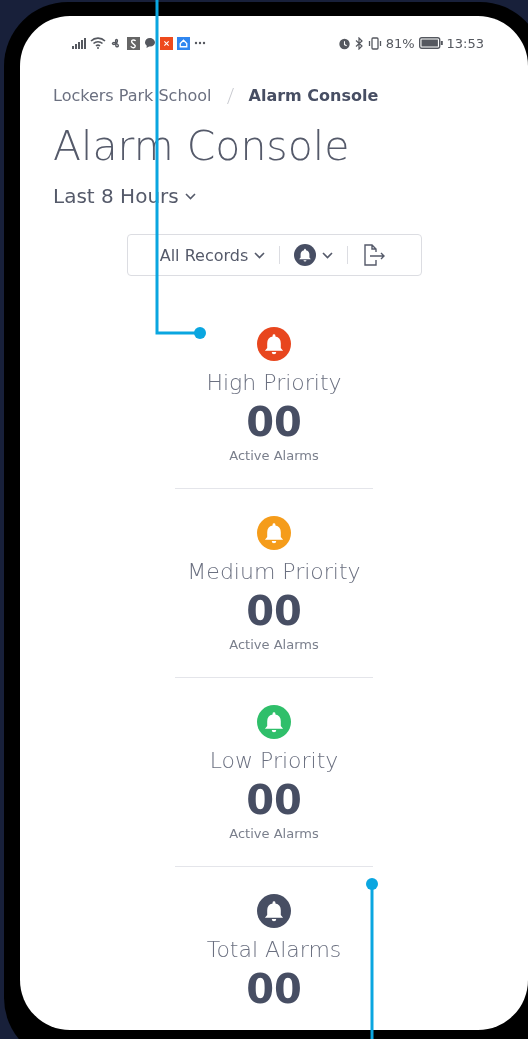  What do you see at coordinates (274, 761) in the screenshot?
I see `priority-label: Low Priority` at bounding box center [274, 761].